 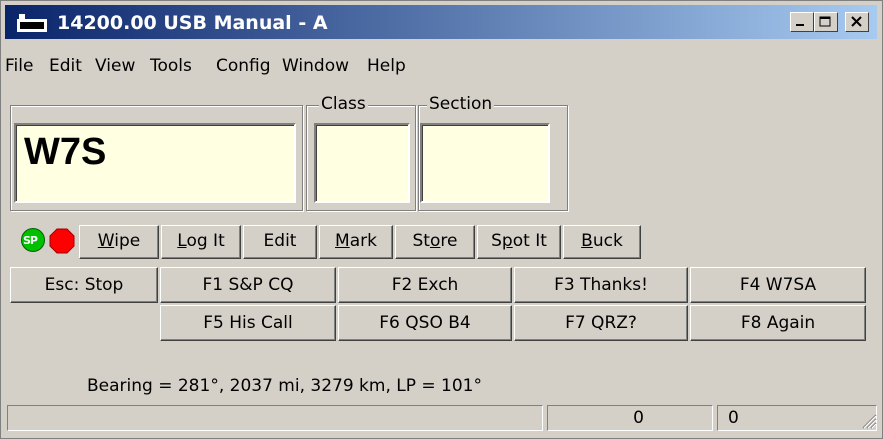 I want to click on class-label: Class, so click(x=343, y=104).